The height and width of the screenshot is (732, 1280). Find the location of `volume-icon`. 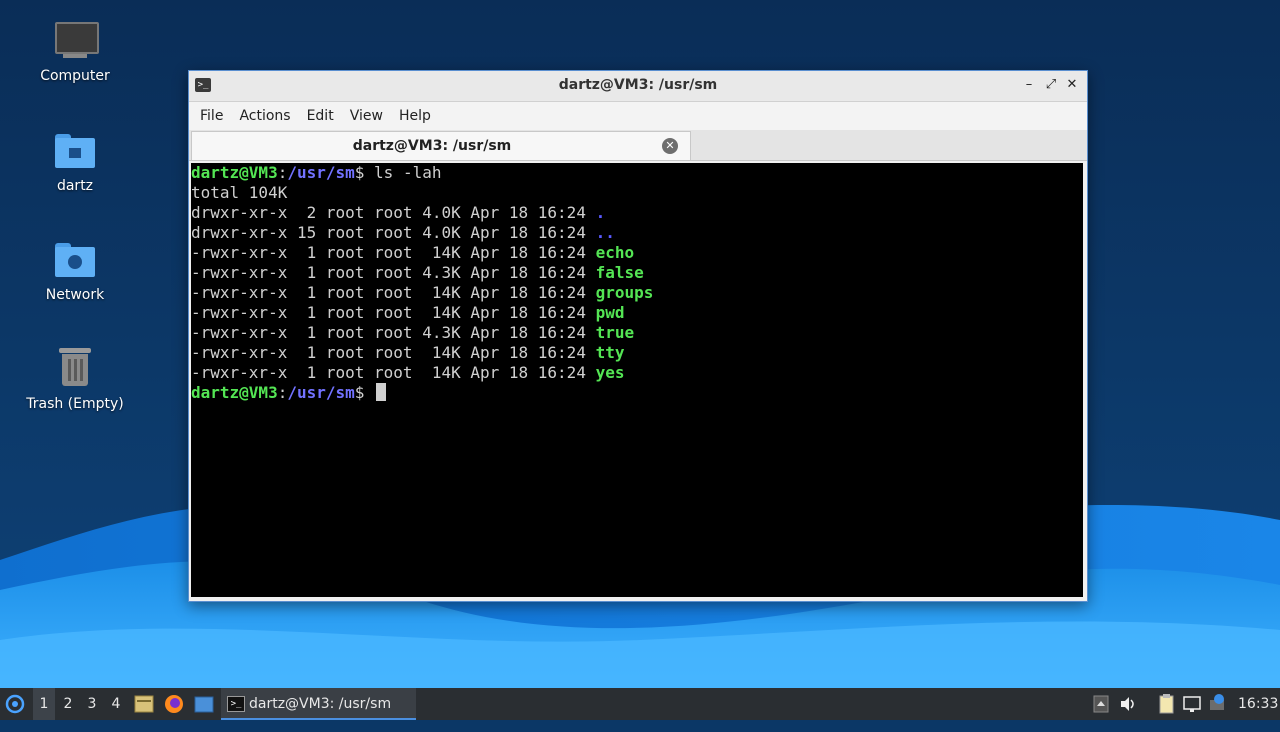

volume-icon is located at coordinates (1127, 704).